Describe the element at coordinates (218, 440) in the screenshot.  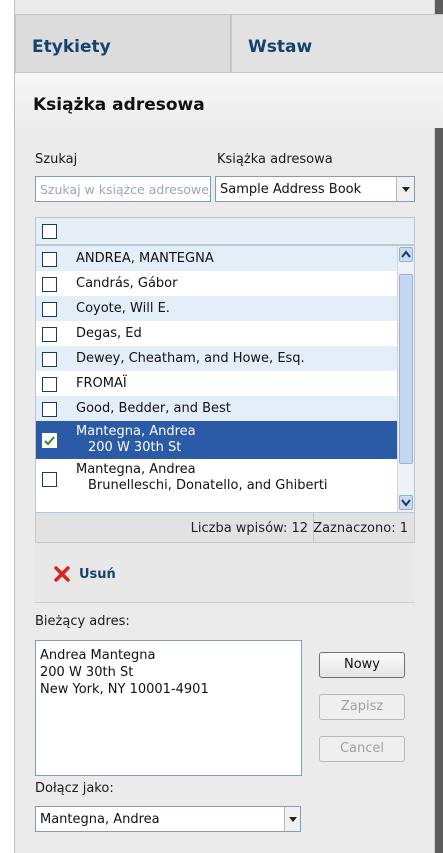
I see `list-item-selected: Mantegna, Andrea 200 W 30th St` at that location.